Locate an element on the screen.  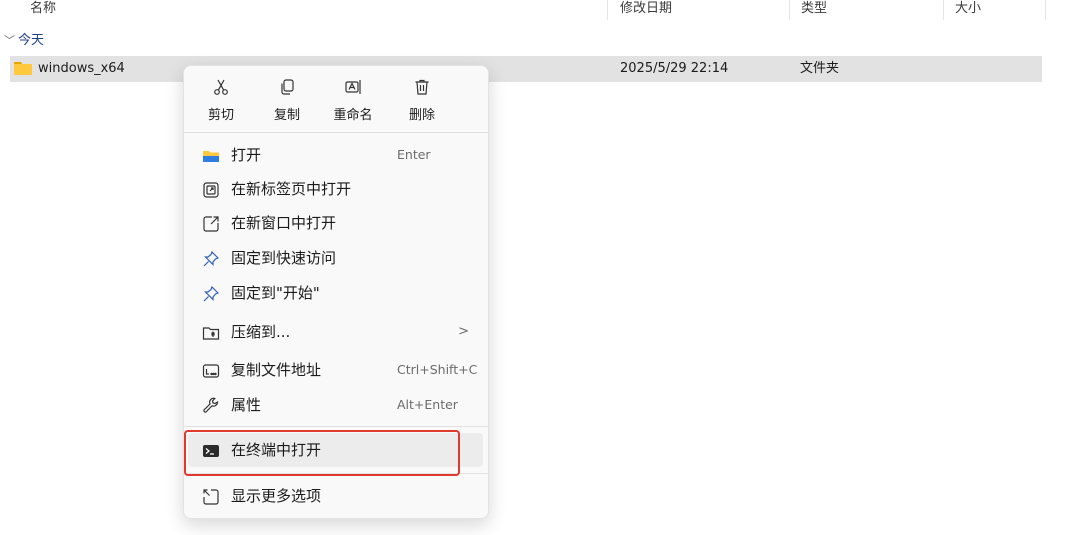
copy-path-icon is located at coordinates (211, 371).